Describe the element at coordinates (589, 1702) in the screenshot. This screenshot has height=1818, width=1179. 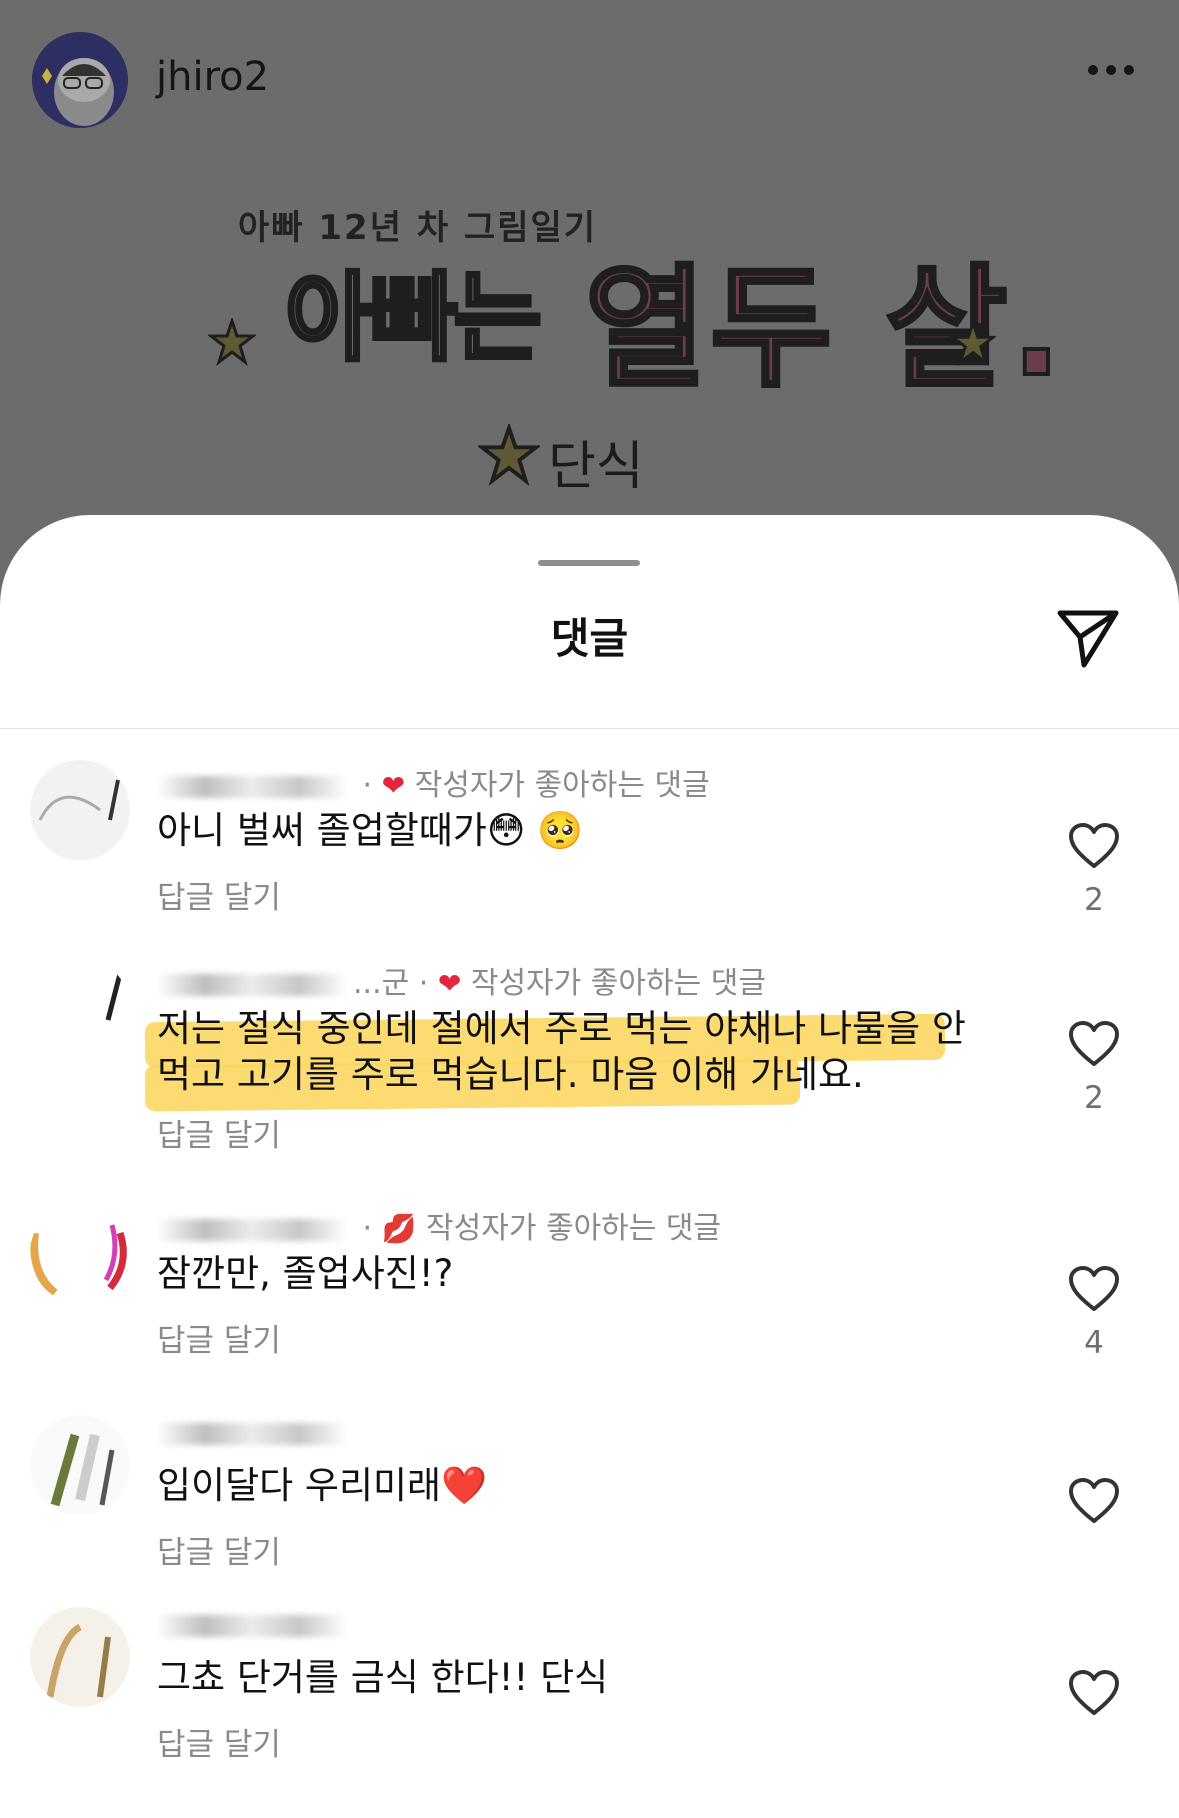
I see `comment-item: 그쵸 단거를 금식 한다!! 단식 답글 달기` at that location.